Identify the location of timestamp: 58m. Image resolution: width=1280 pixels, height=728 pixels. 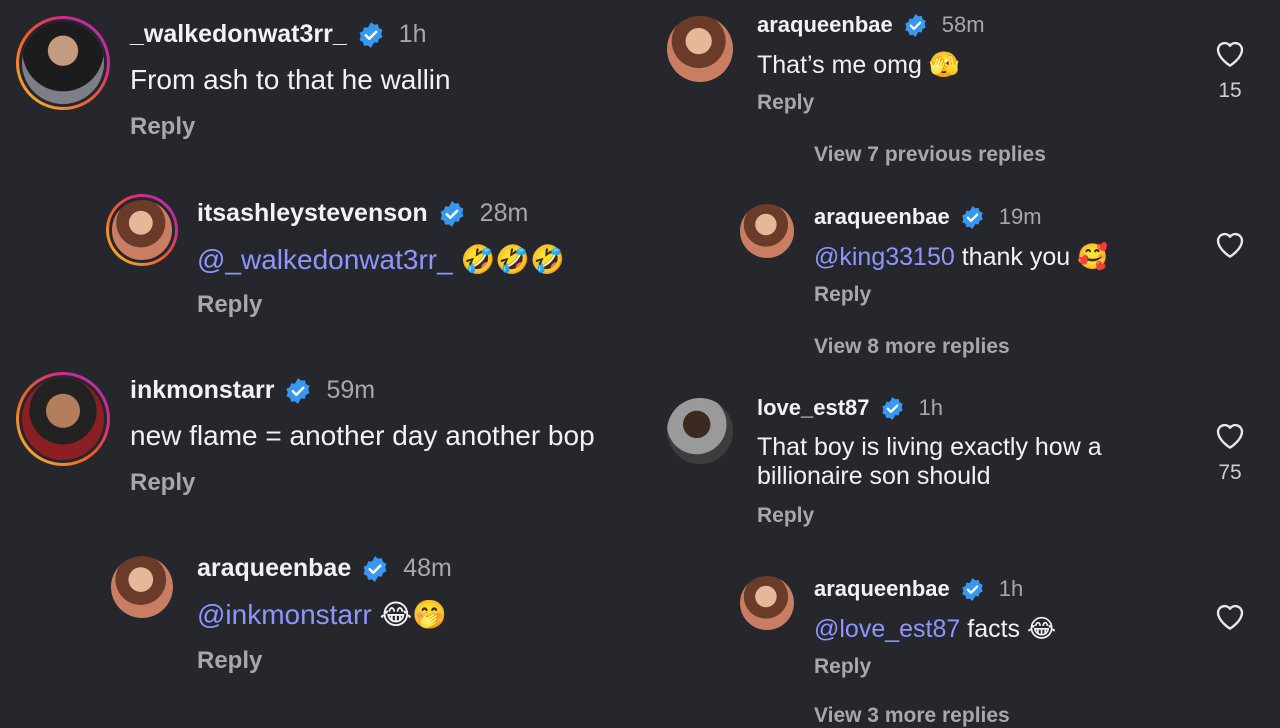
(963, 24).